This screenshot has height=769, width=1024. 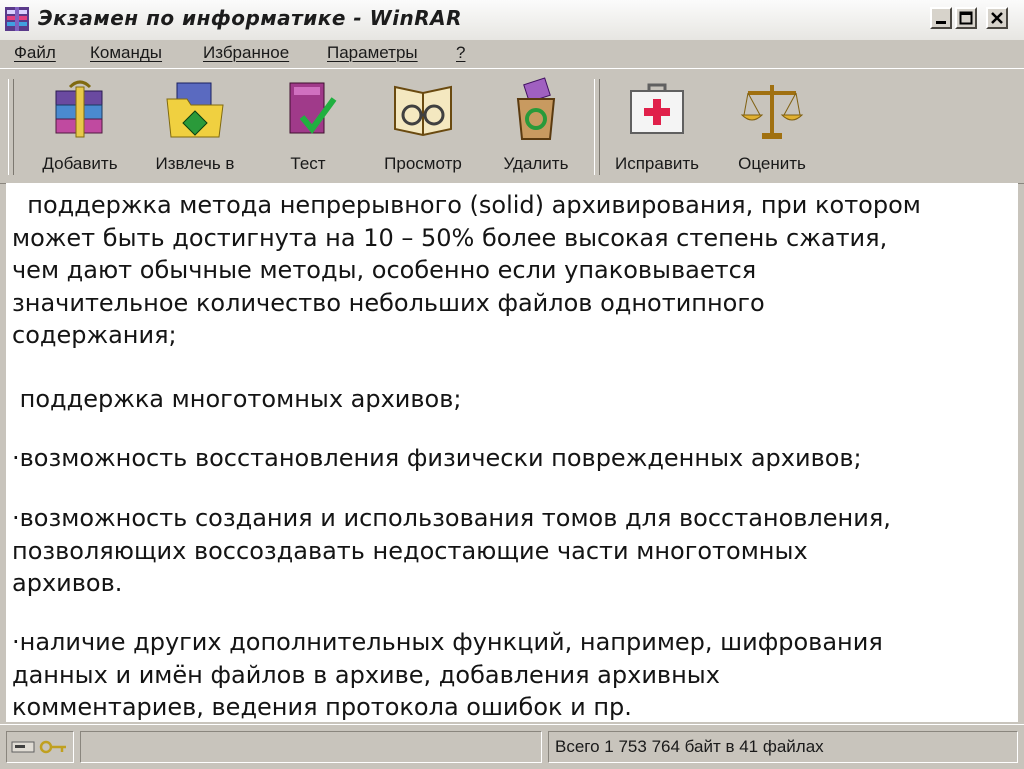 What do you see at coordinates (941, 22) in the screenshot?
I see `minimize-icon` at bounding box center [941, 22].